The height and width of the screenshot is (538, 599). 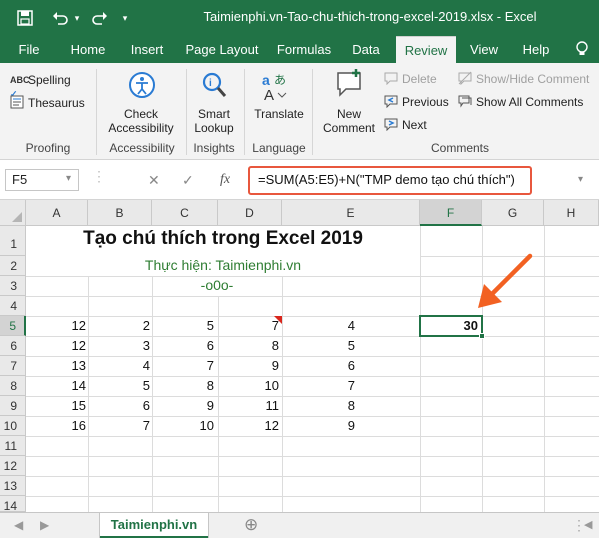 I want to click on select-all-corner, so click(x=13, y=213).